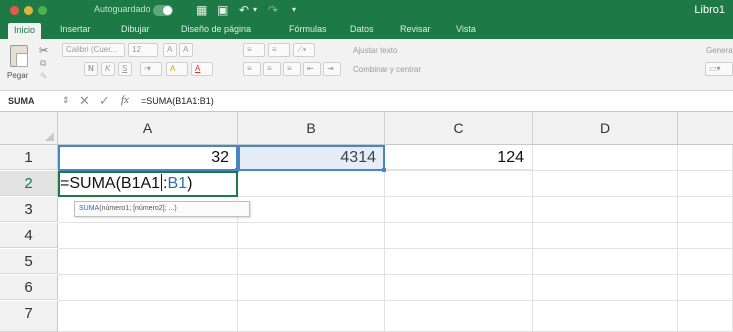 The image size is (733, 332). What do you see at coordinates (84, 101) in the screenshot?
I see `cancel-icon: ✕` at bounding box center [84, 101].